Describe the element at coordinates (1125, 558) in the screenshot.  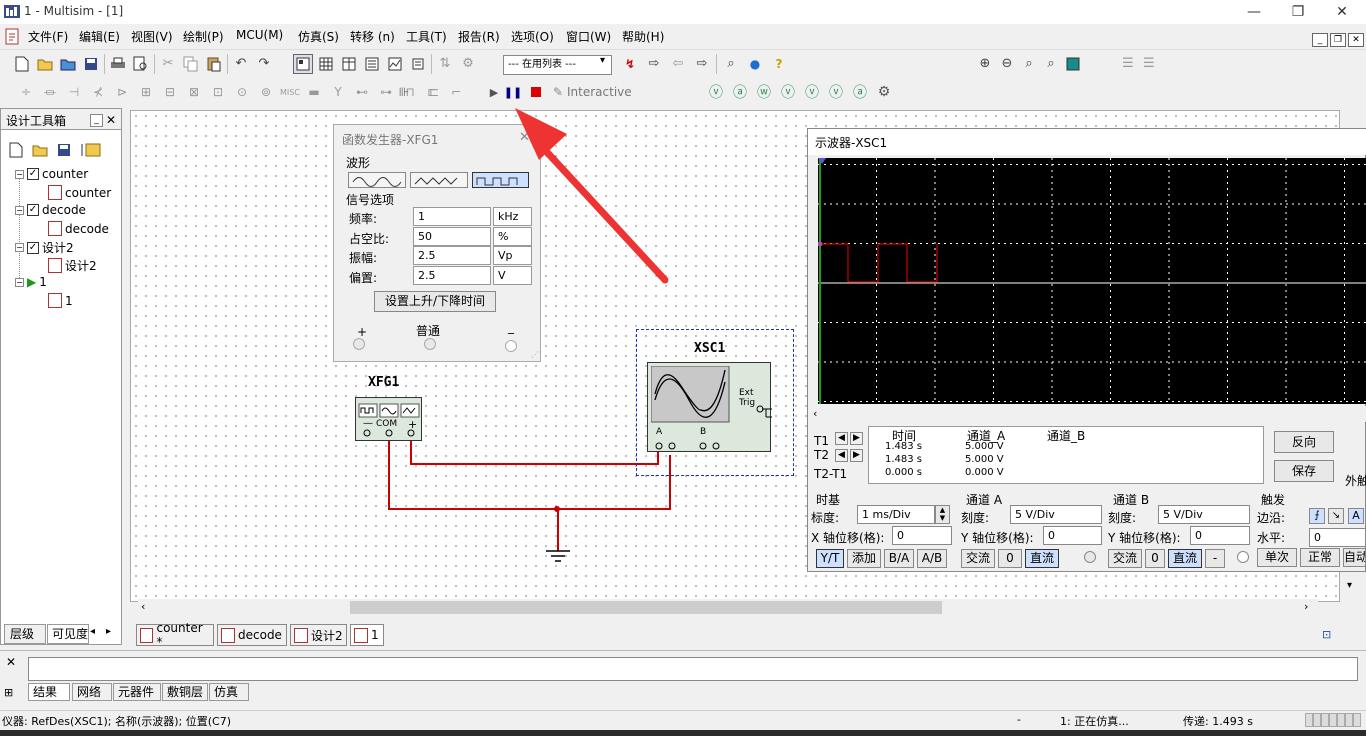
I see `channel-b-ac-button: 交流` at that location.